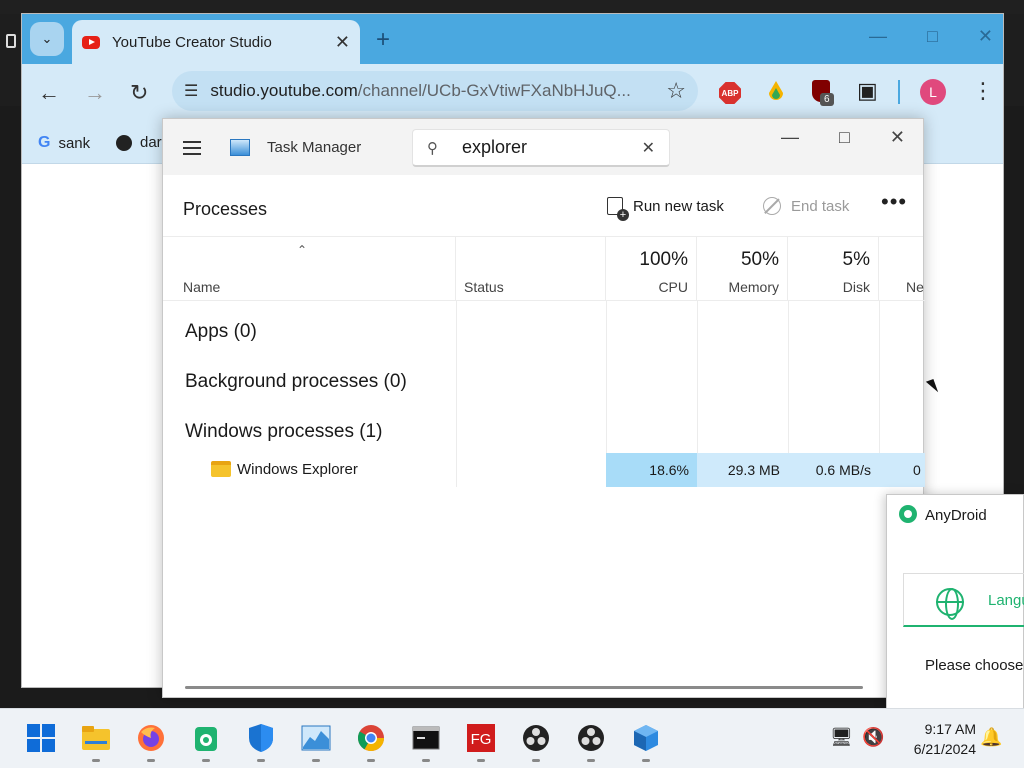 The height and width of the screenshot is (768, 1024). I want to click on notification-bell-icon: 🔔, so click(991, 737).